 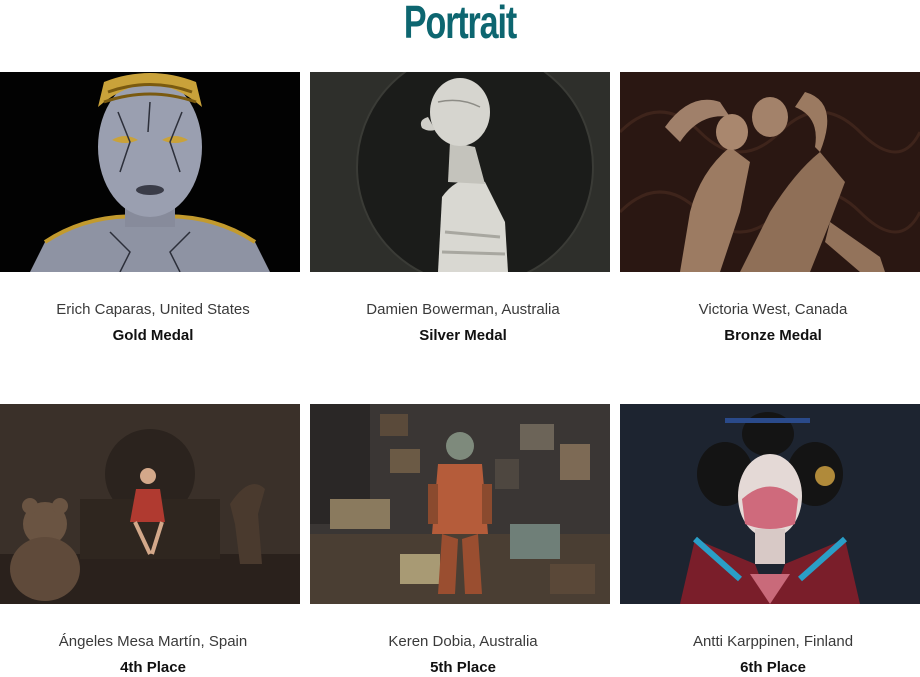 I want to click on photo-6th-place, so click(x=770, y=504).